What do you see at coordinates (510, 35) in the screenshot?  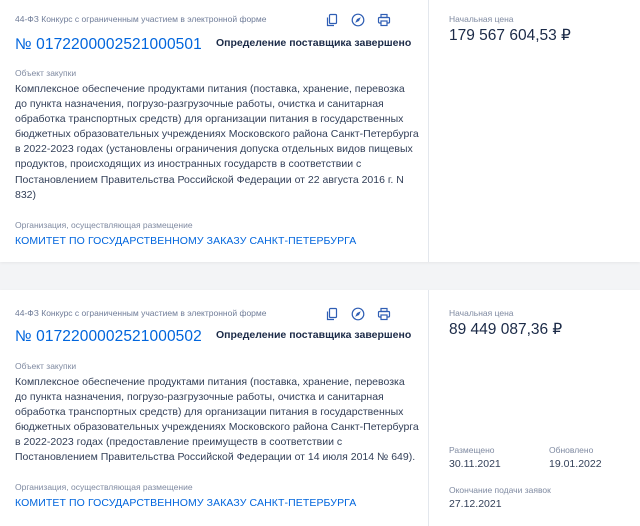 I see `price-value: 179 567 604,53 ₽` at bounding box center [510, 35].